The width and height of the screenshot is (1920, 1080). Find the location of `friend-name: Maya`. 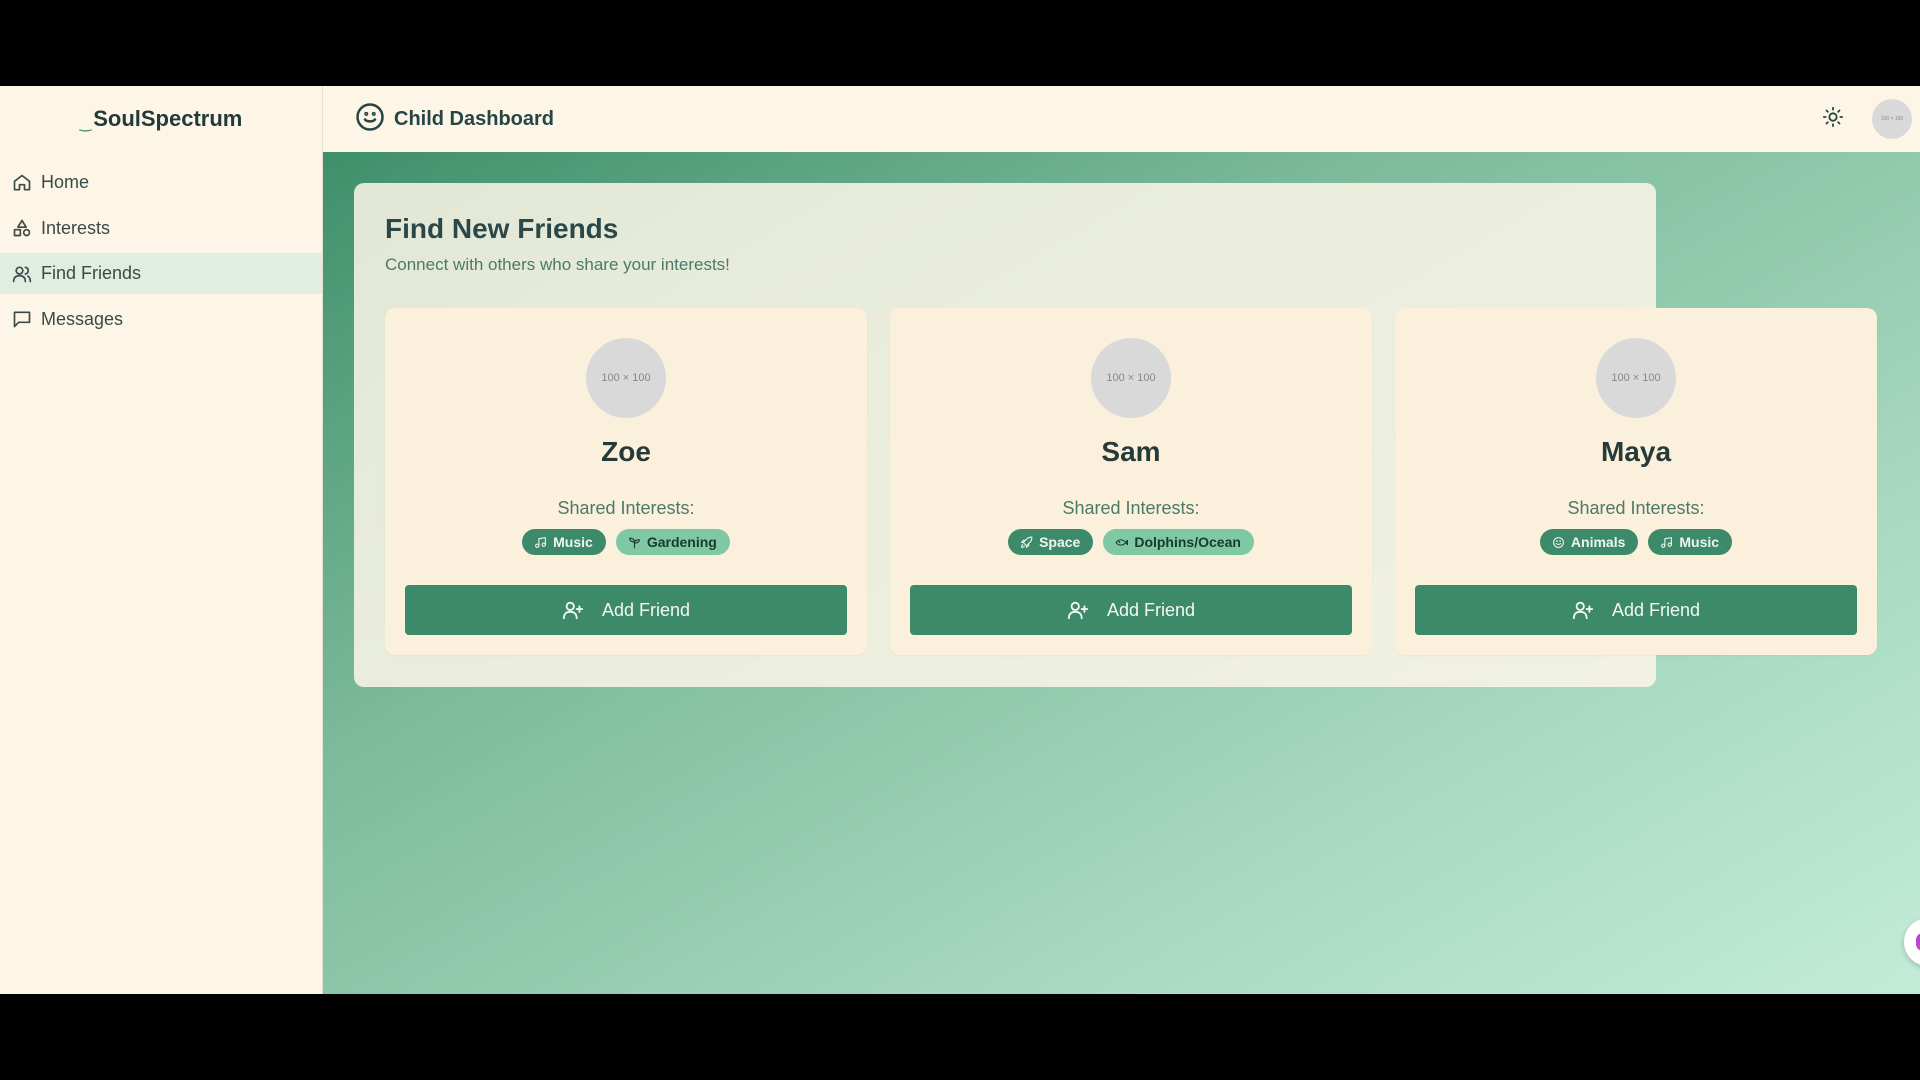

friend-name: Maya is located at coordinates (1636, 451).